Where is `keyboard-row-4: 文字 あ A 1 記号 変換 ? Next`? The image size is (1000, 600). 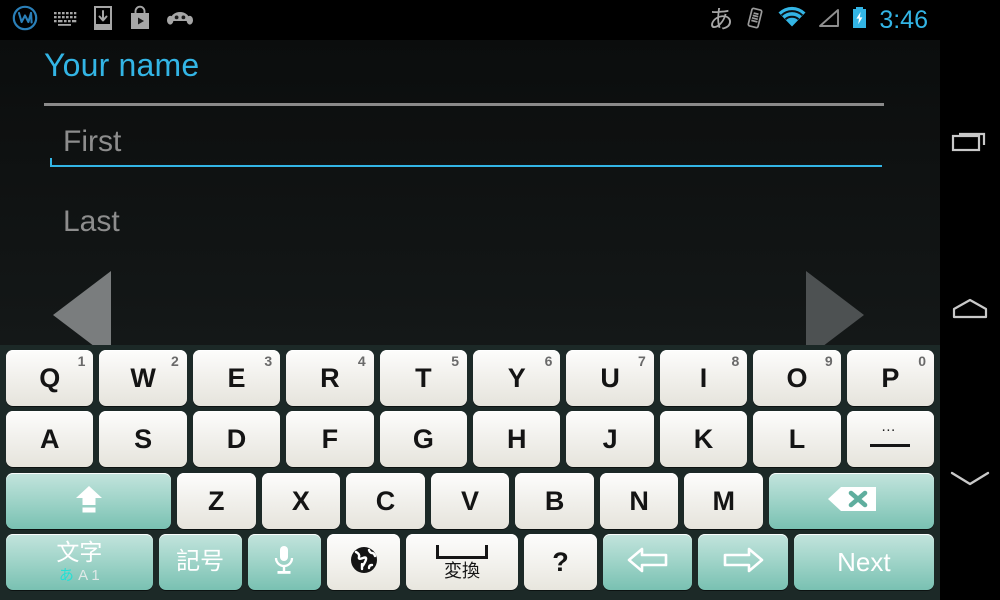 keyboard-row-4: 文字 あ A 1 記号 変換 ? Next is located at coordinates (470, 562).